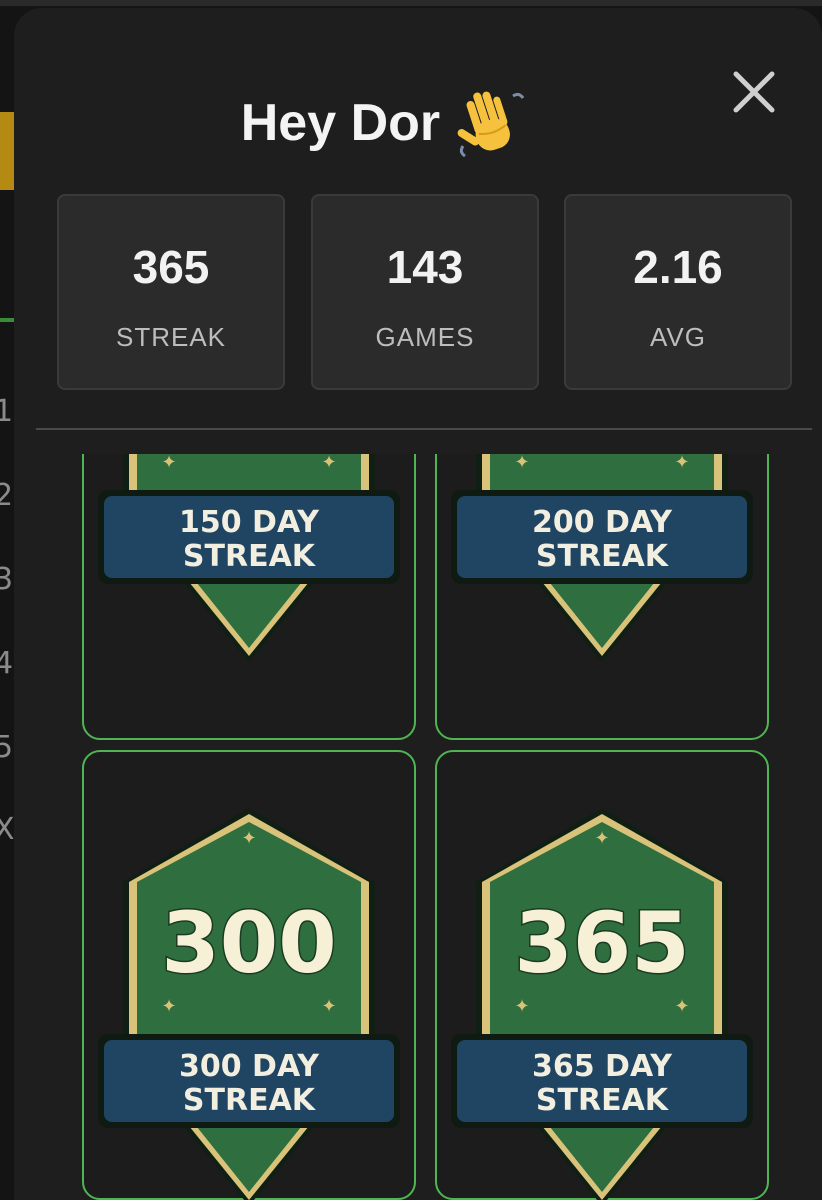  I want to click on stat-games: 143 GAMES, so click(425, 292).